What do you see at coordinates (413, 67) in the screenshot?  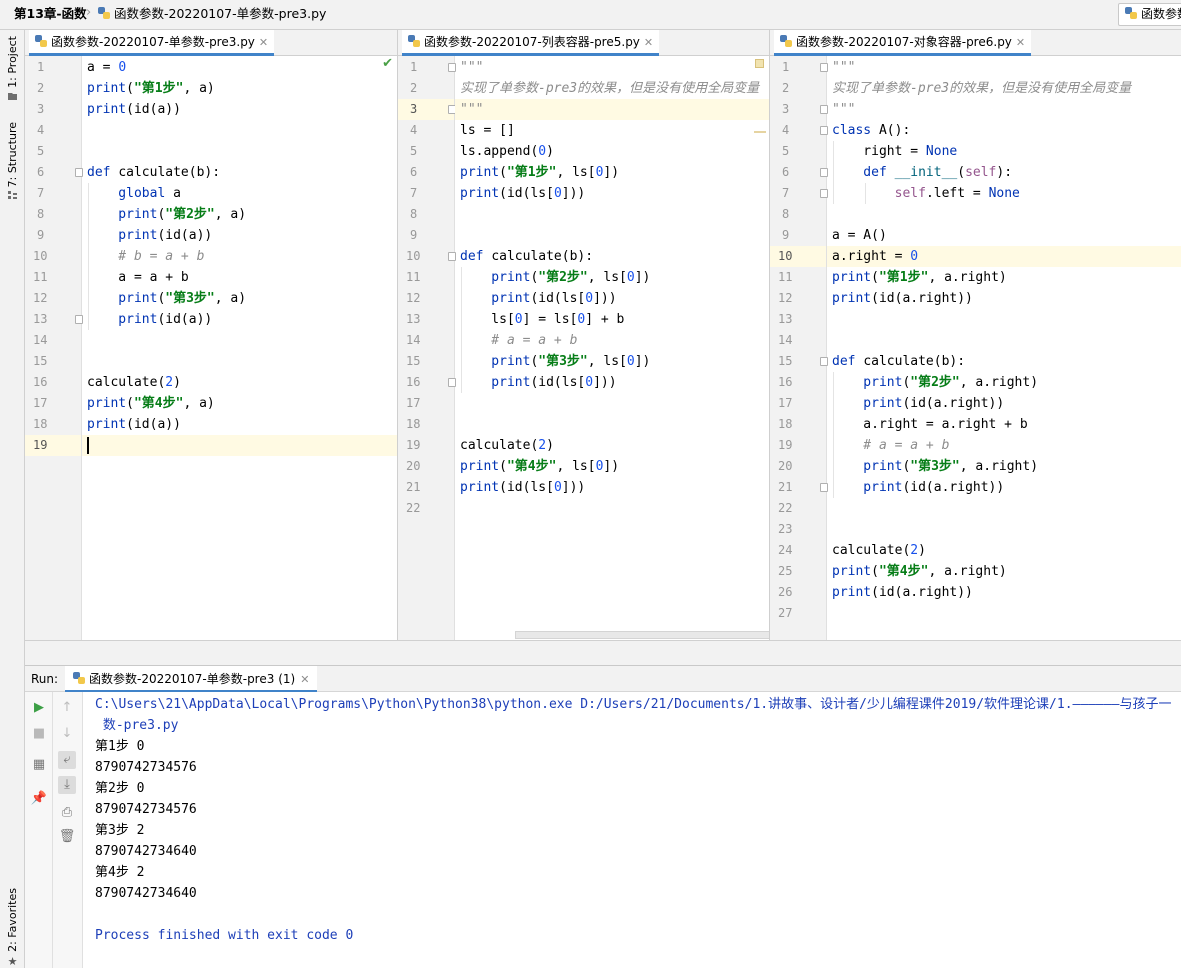 I see `line-number: 1` at bounding box center [413, 67].